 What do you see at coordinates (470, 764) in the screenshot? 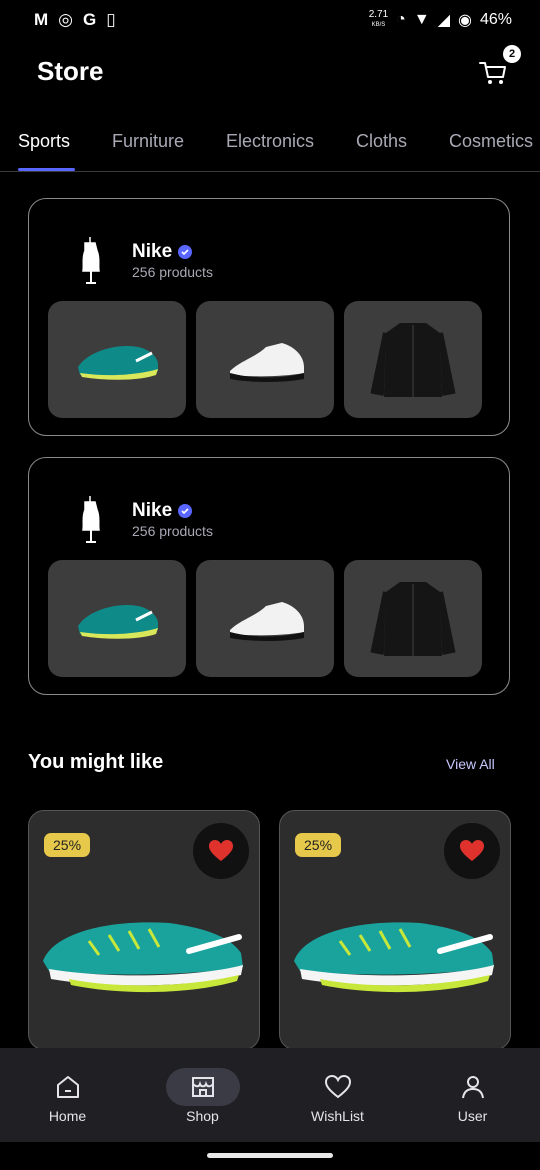
I see `view-all-link: View All` at bounding box center [470, 764].